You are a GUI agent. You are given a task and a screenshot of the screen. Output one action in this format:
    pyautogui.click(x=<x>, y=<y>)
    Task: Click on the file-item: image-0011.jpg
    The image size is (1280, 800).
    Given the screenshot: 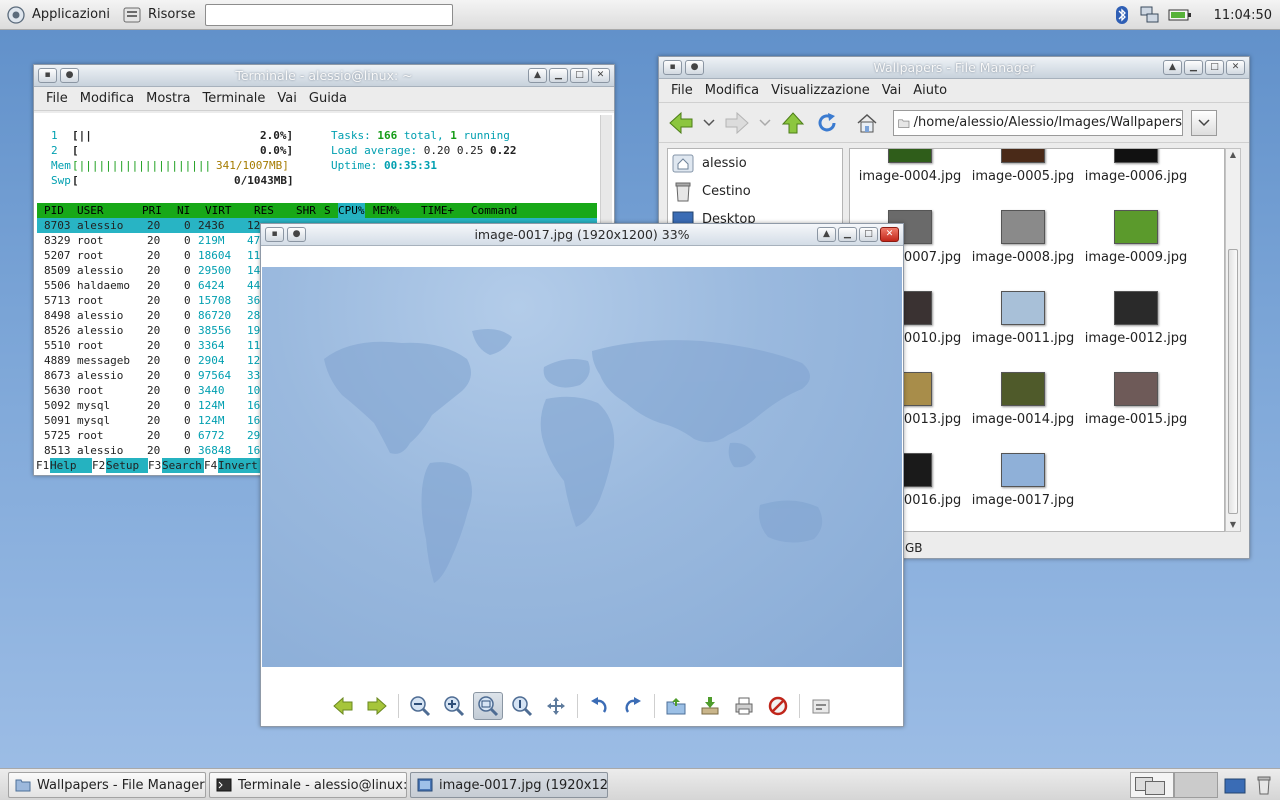 What is the action you would take?
    pyautogui.click(x=1023, y=318)
    